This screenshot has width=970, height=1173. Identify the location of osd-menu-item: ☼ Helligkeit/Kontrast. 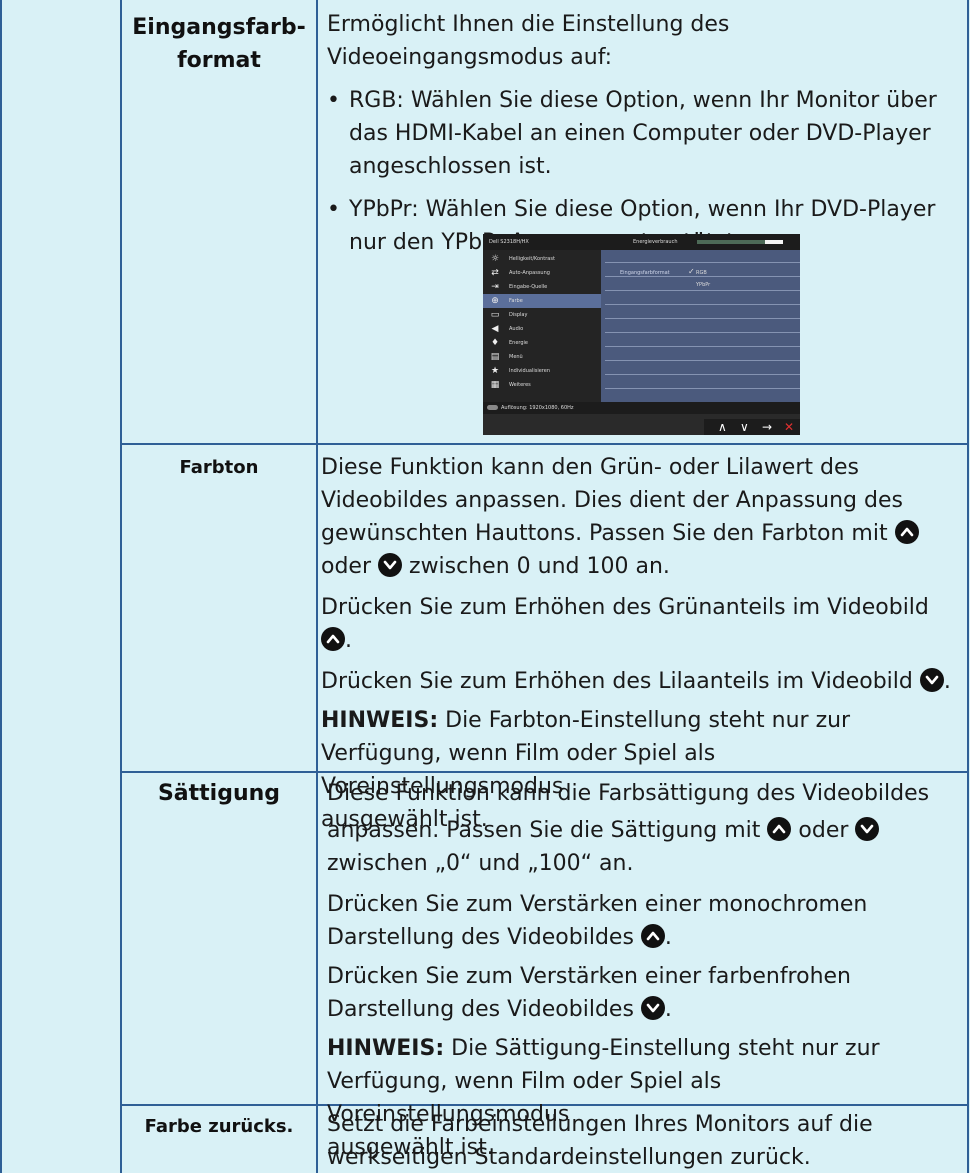
(542, 259).